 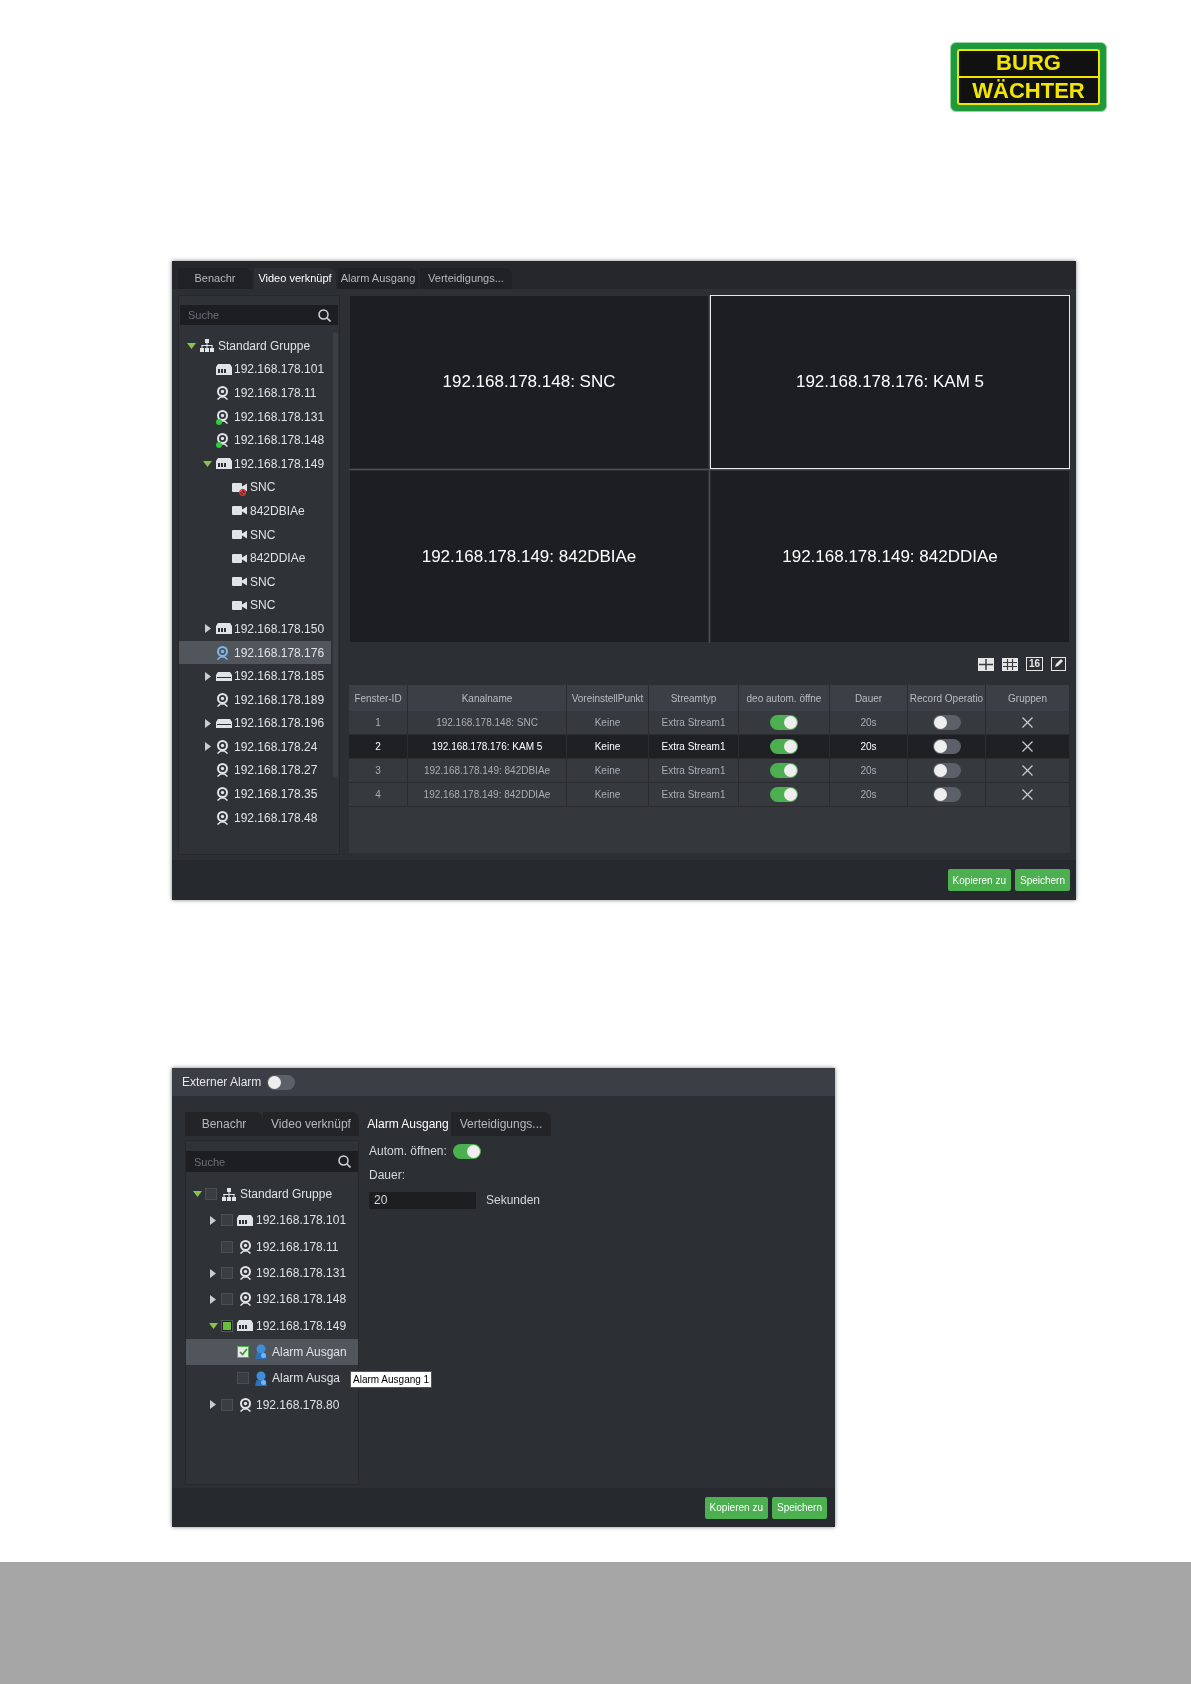 What do you see at coordinates (487, 794) in the screenshot?
I see `table-cell: 192.168.178.149: 842DDIAe` at bounding box center [487, 794].